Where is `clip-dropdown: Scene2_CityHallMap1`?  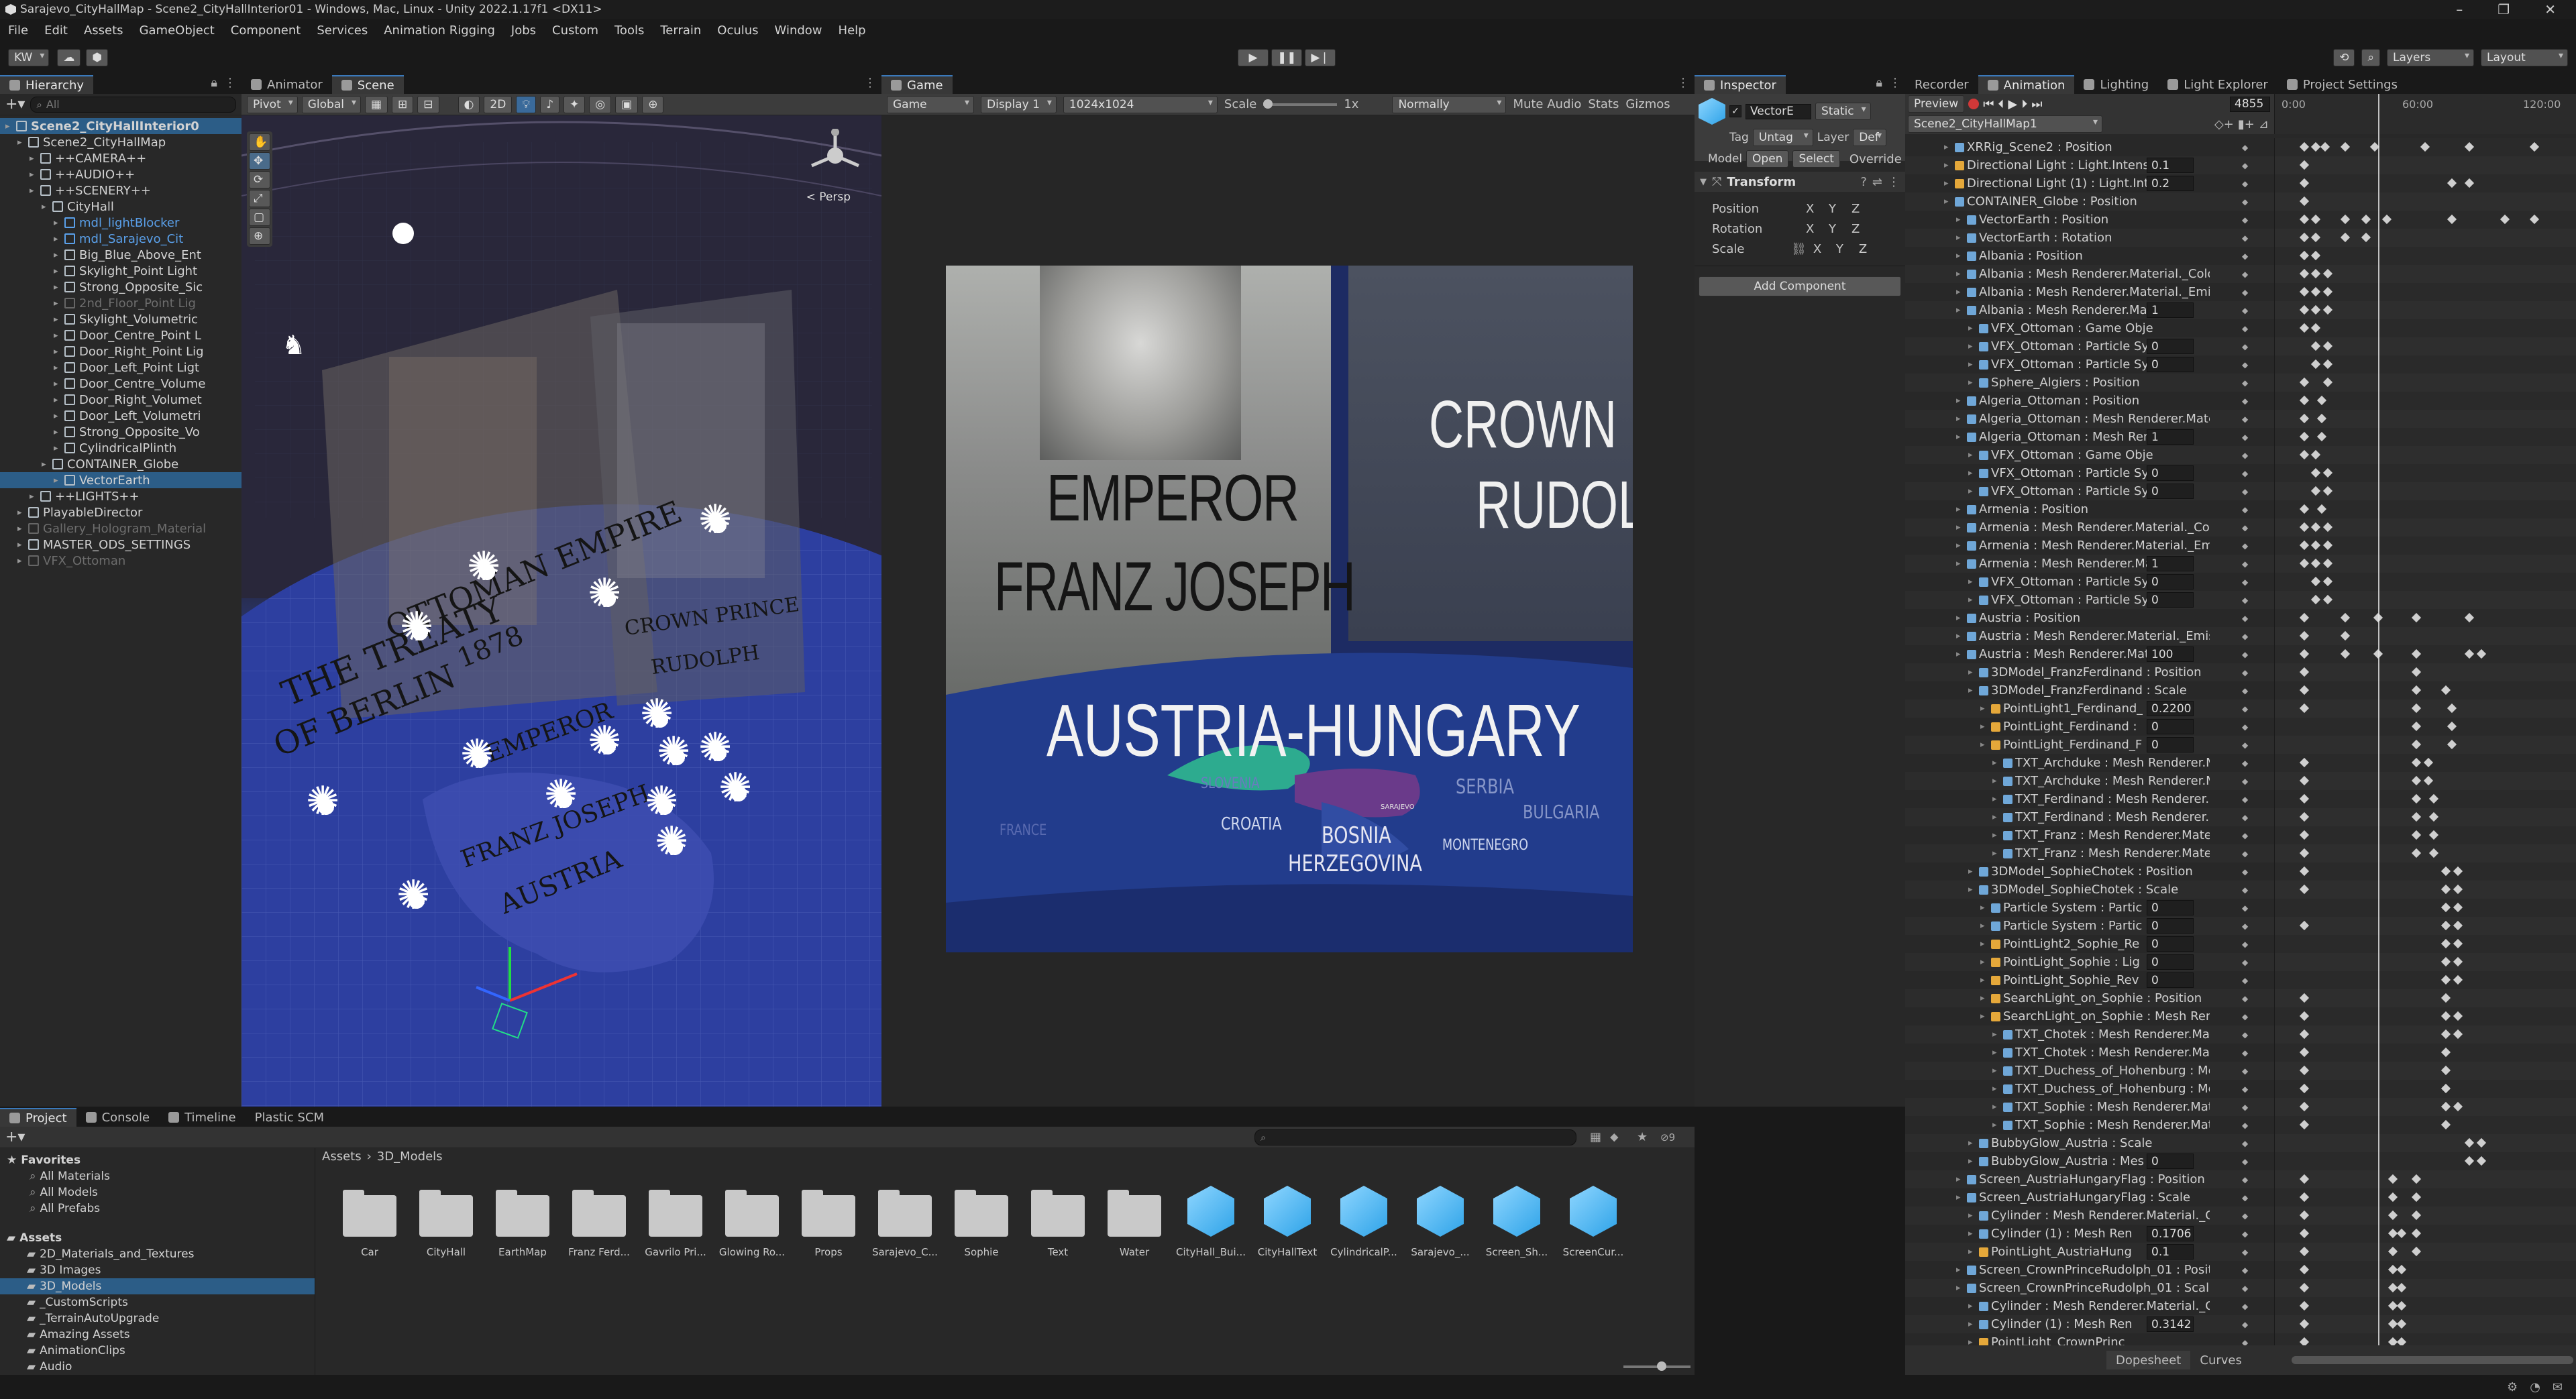
clip-dropdown: Scene2_CityHallMap1 is located at coordinates (2005, 124).